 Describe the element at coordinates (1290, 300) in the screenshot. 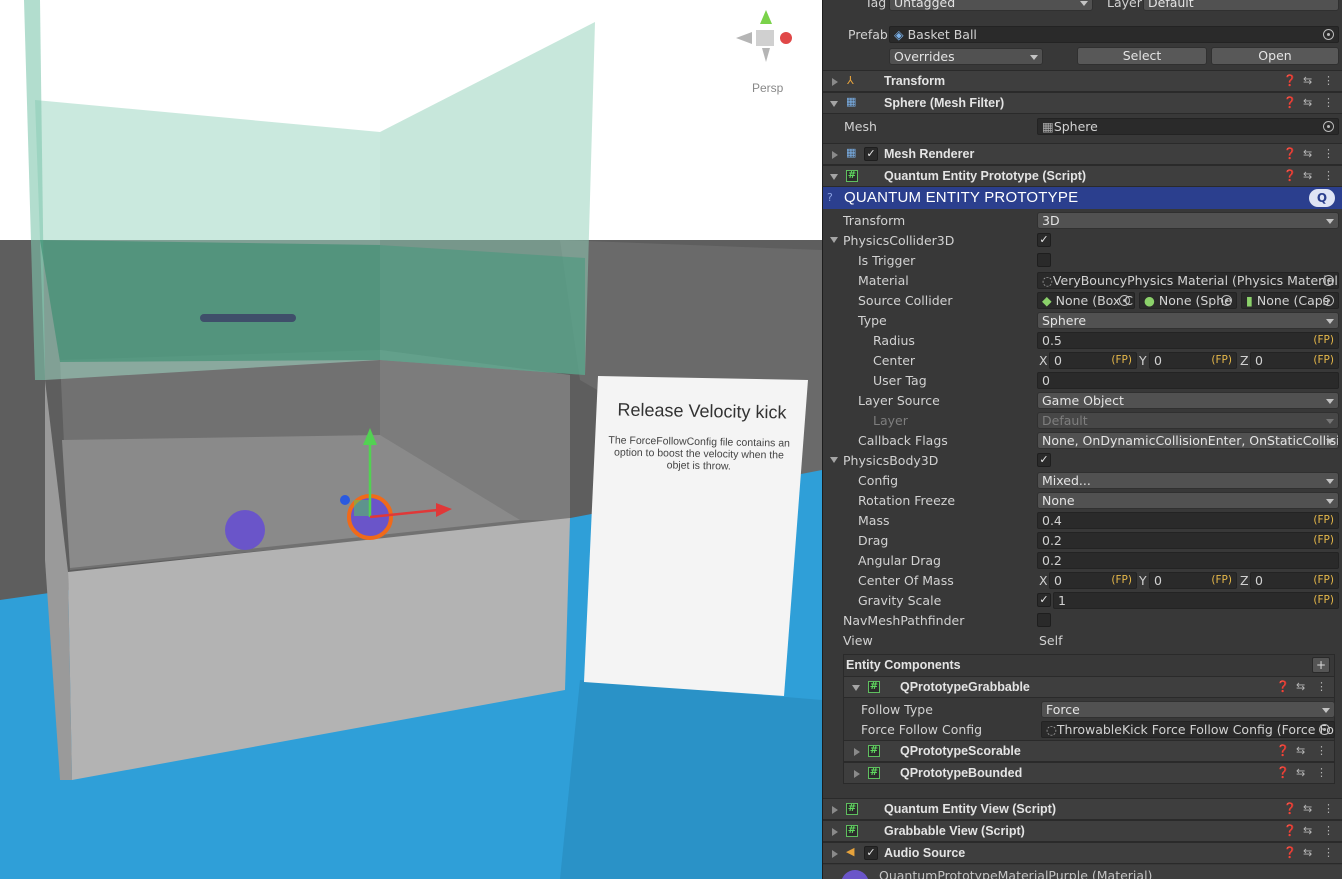

I see `capsule-collider-field: ▮ None (Caps` at that location.